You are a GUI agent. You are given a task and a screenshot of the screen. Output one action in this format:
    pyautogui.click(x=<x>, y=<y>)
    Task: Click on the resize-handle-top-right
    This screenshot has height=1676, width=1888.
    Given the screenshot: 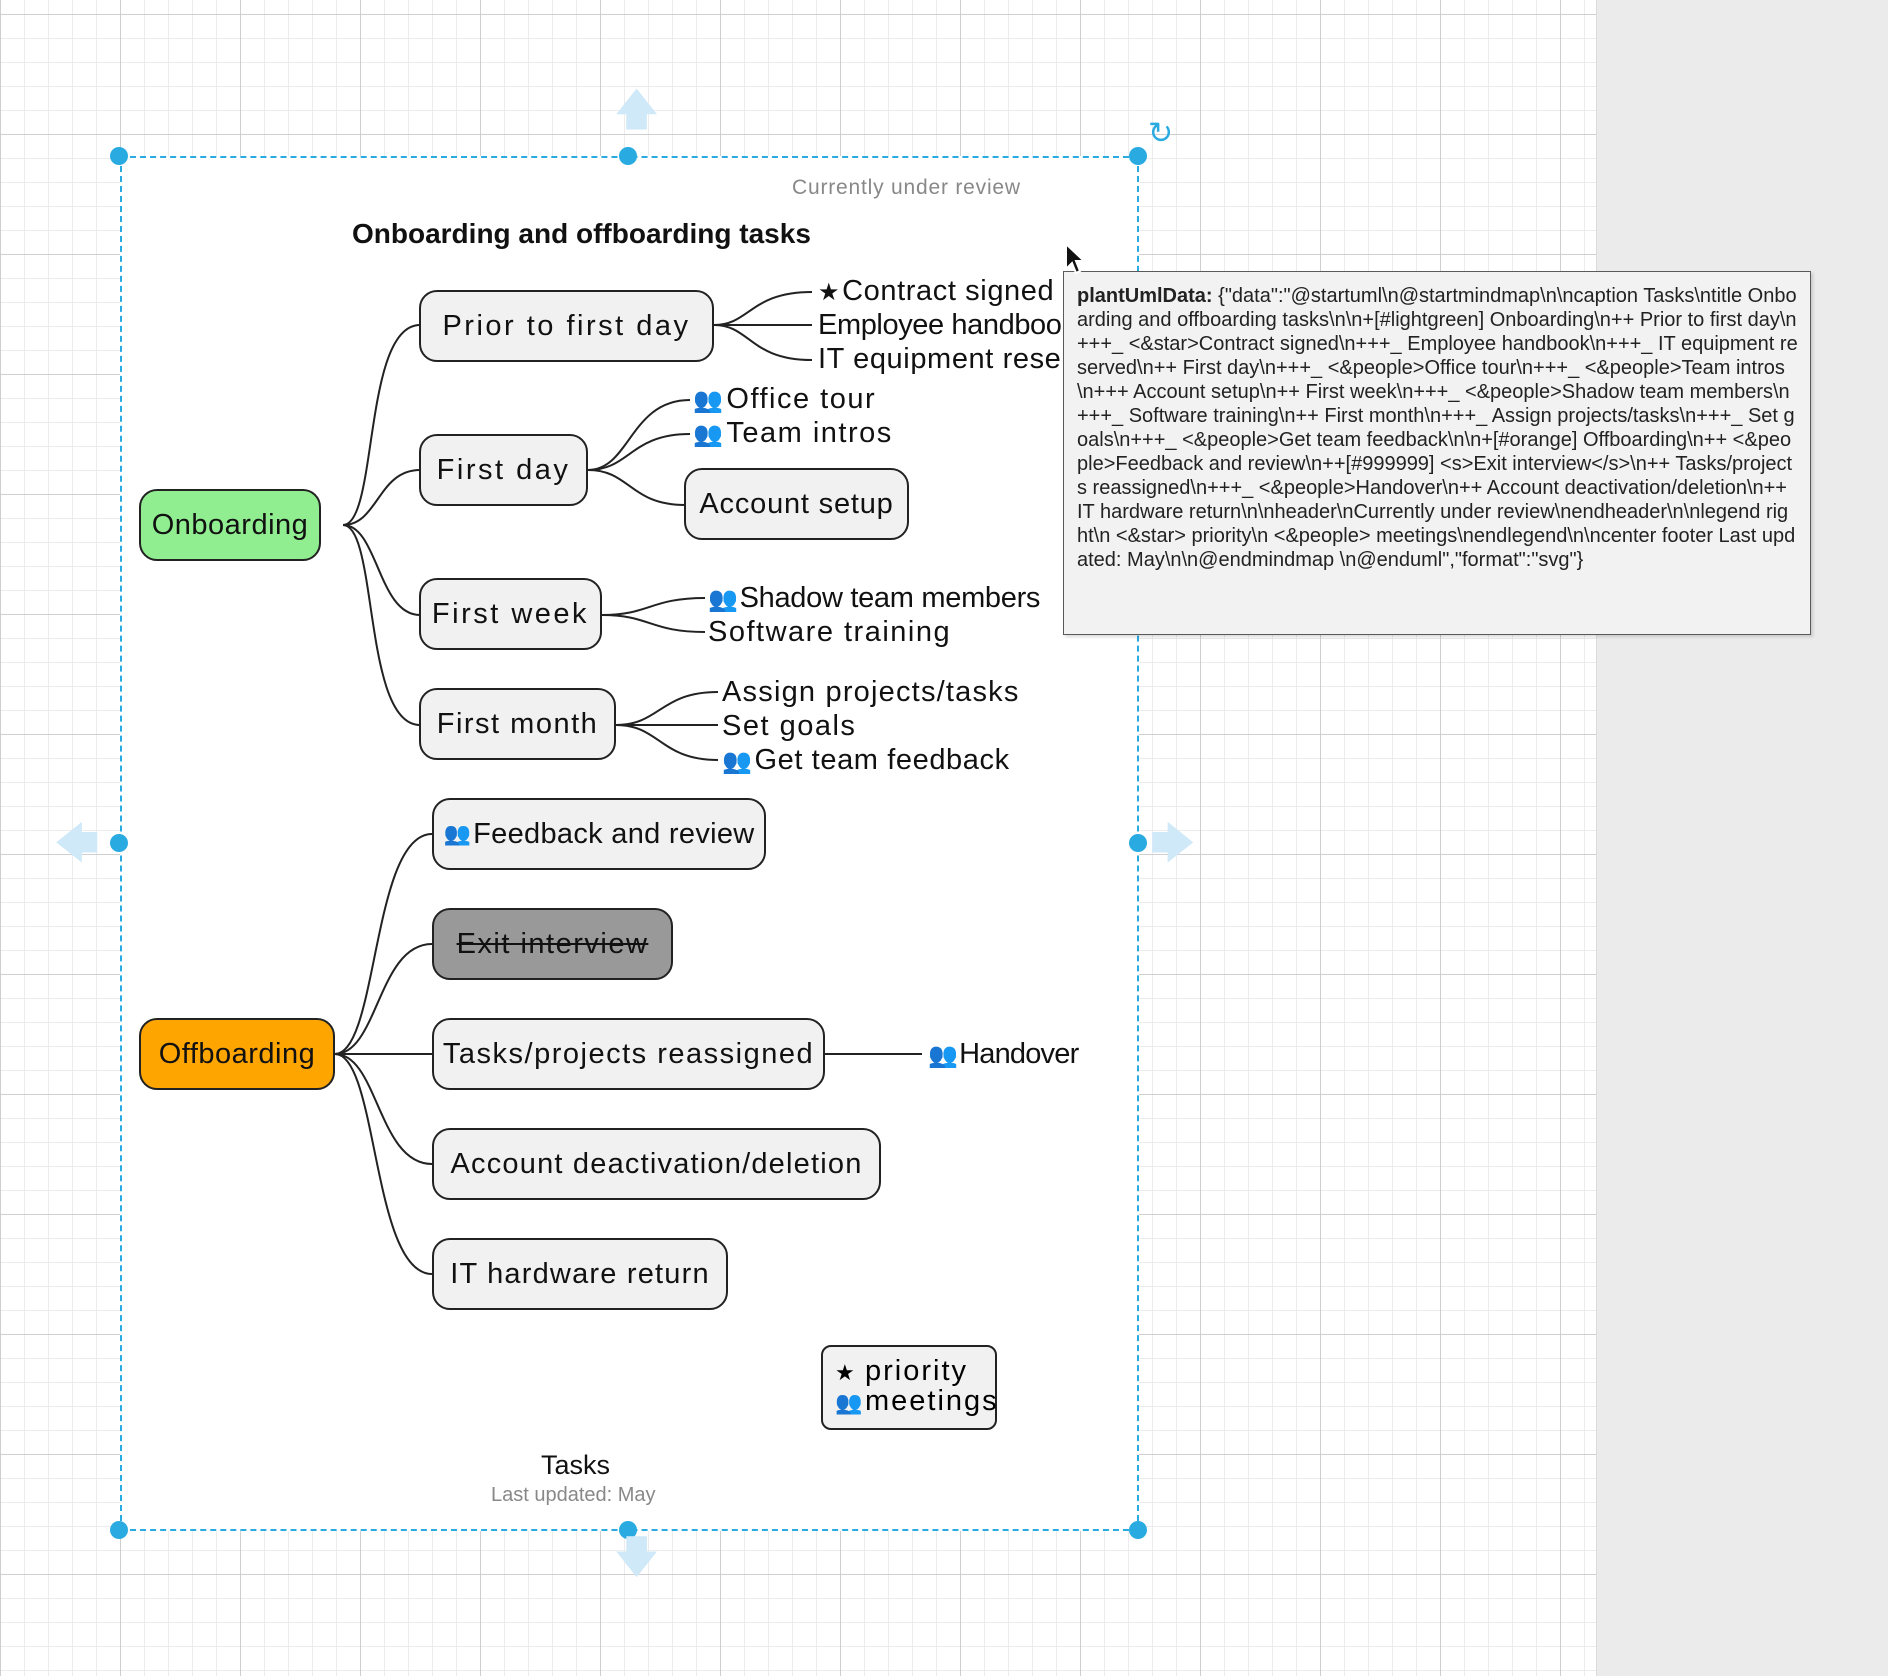 What is the action you would take?
    pyautogui.click(x=1138, y=156)
    